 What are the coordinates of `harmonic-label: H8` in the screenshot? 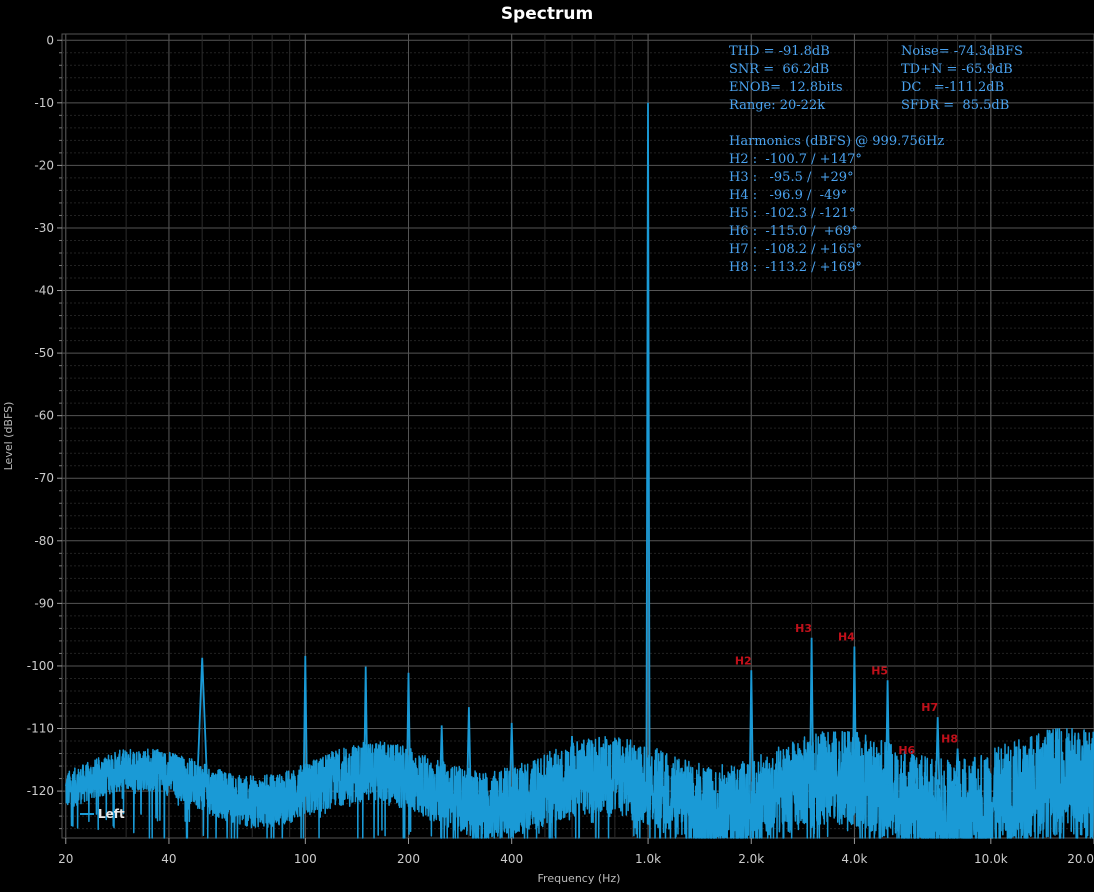 It's located at (949, 739).